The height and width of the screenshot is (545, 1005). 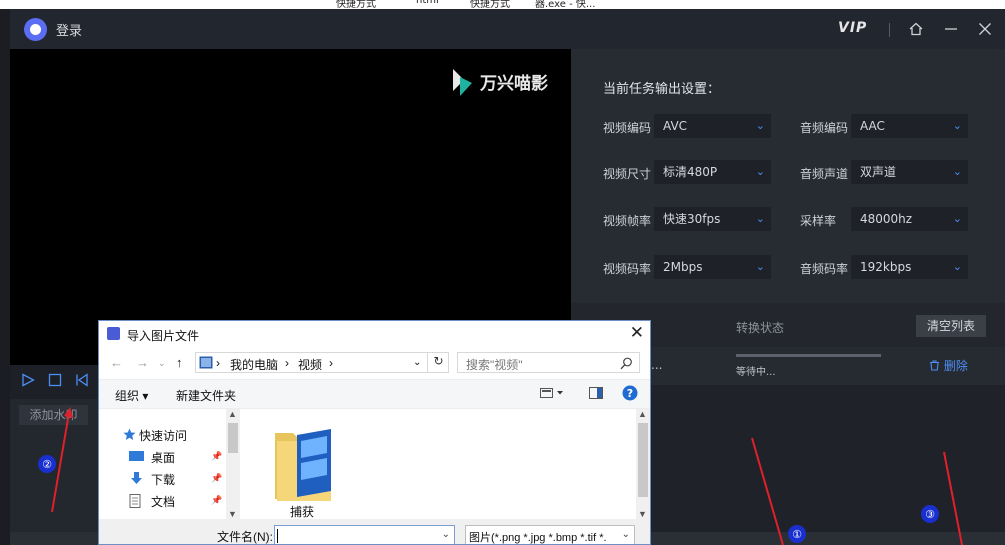 I want to click on audio-bitrate-select: 192kbps ⌄, so click(x=909, y=267).